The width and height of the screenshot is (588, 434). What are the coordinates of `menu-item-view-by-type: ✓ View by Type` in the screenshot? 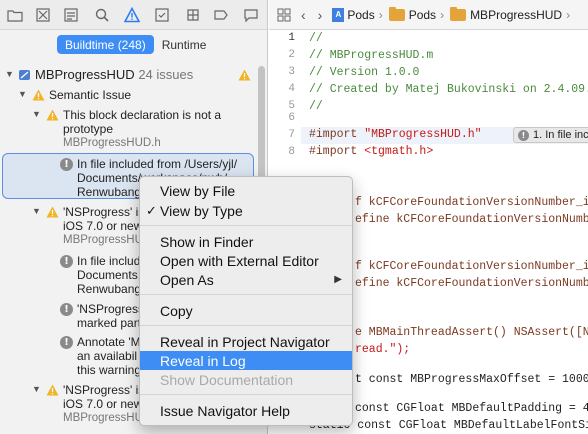 It's located at (246, 210).